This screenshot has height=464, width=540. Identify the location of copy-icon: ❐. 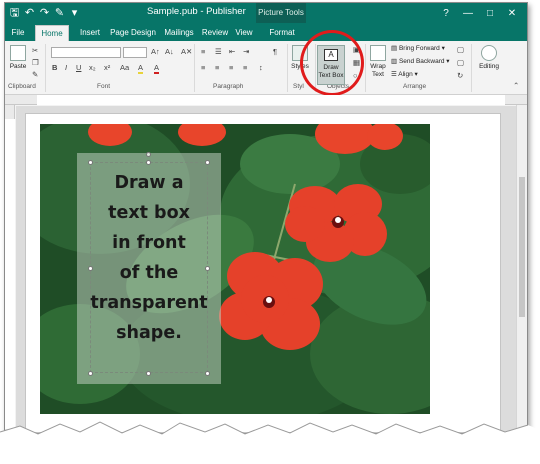
(35, 62).